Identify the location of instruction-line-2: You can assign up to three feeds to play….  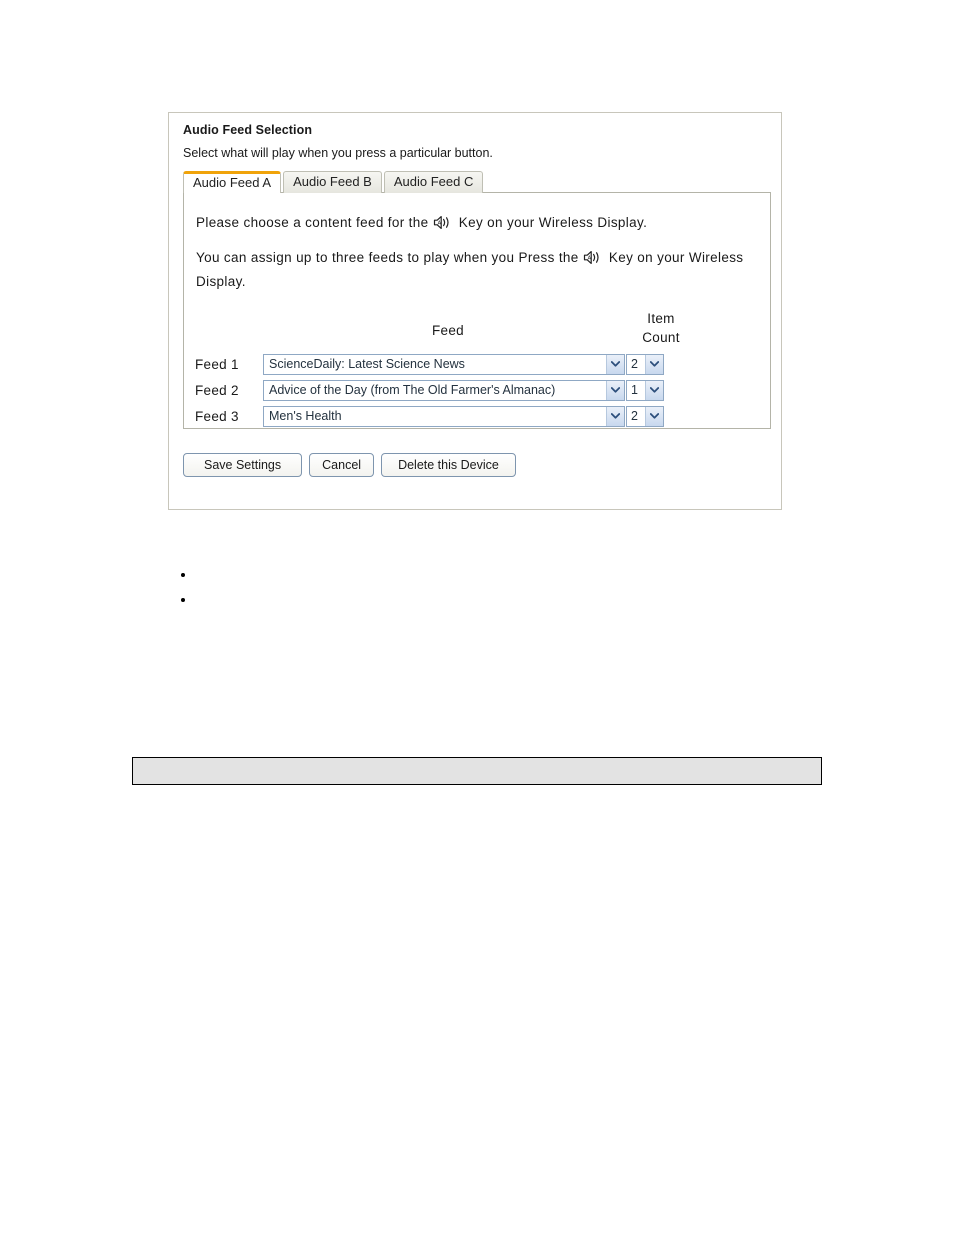
(479, 270).